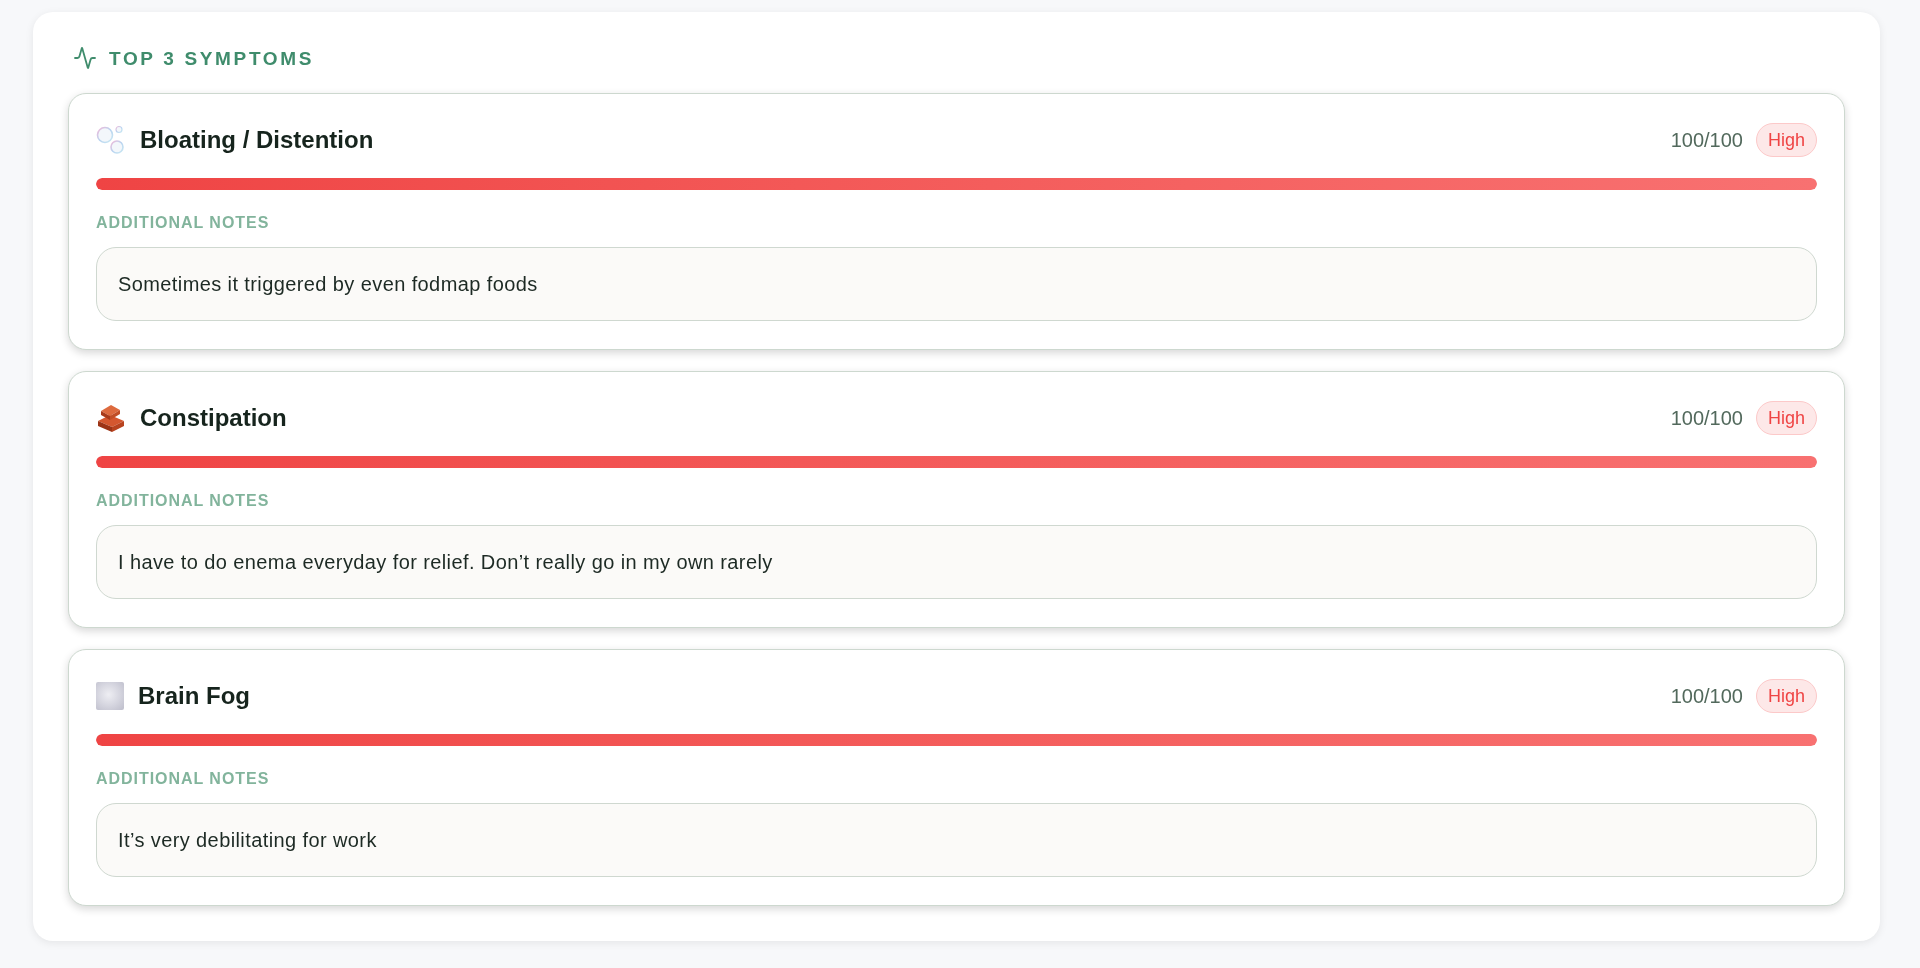 This screenshot has width=1920, height=968. I want to click on notes-box: It’s very debilitating for work, so click(956, 840).